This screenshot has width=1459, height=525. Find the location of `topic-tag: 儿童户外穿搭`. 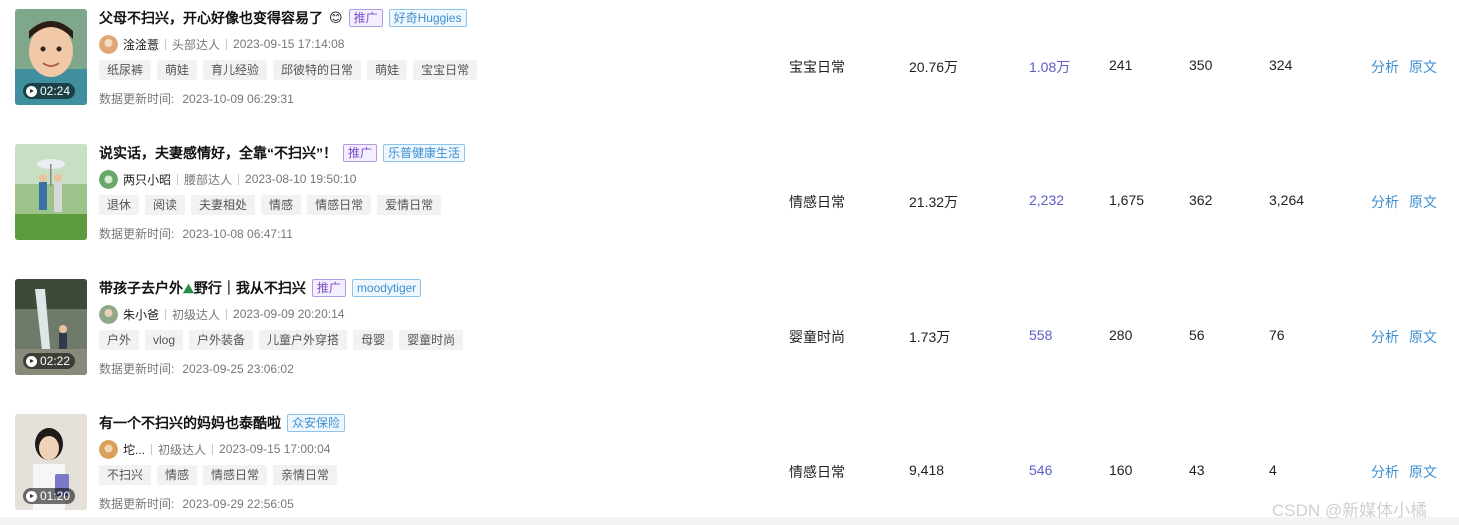

topic-tag: 儿童户外穿搭 is located at coordinates (303, 340).